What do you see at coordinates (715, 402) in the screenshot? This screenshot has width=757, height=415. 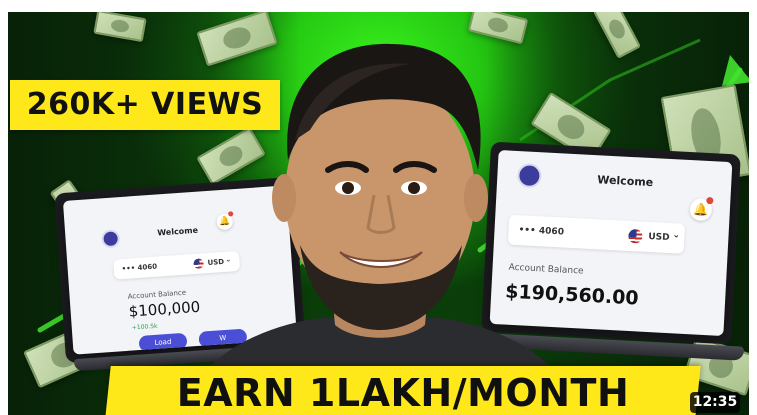 I see `video-duration-badge: 12:35` at bounding box center [715, 402].